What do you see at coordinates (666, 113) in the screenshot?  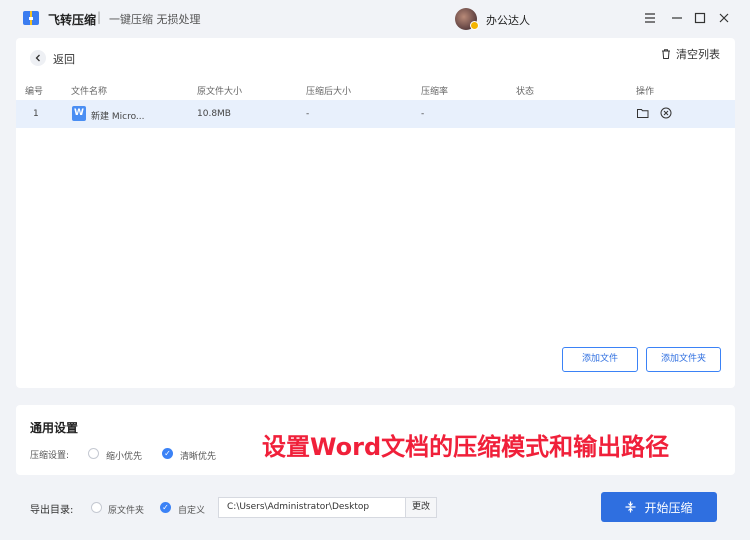 I see `remove-icon` at bounding box center [666, 113].